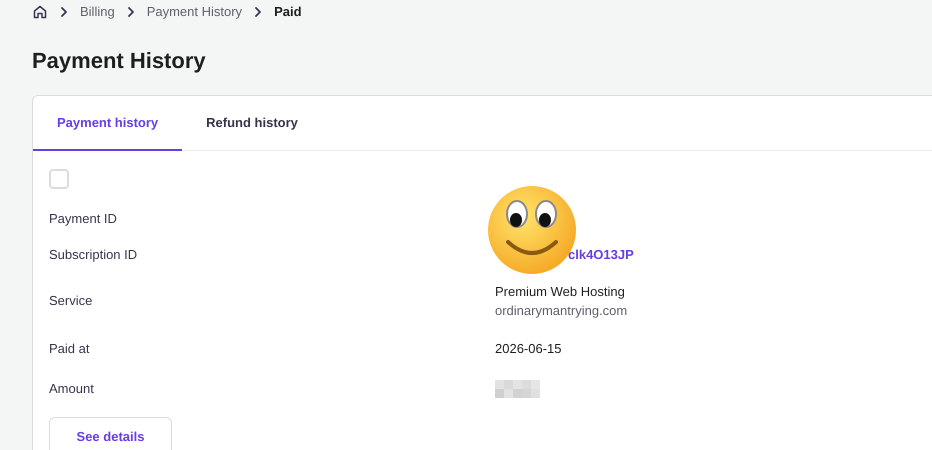 The height and width of the screenshot is (450, 932). I want to click on row-label: Amount, so click(72, 389).